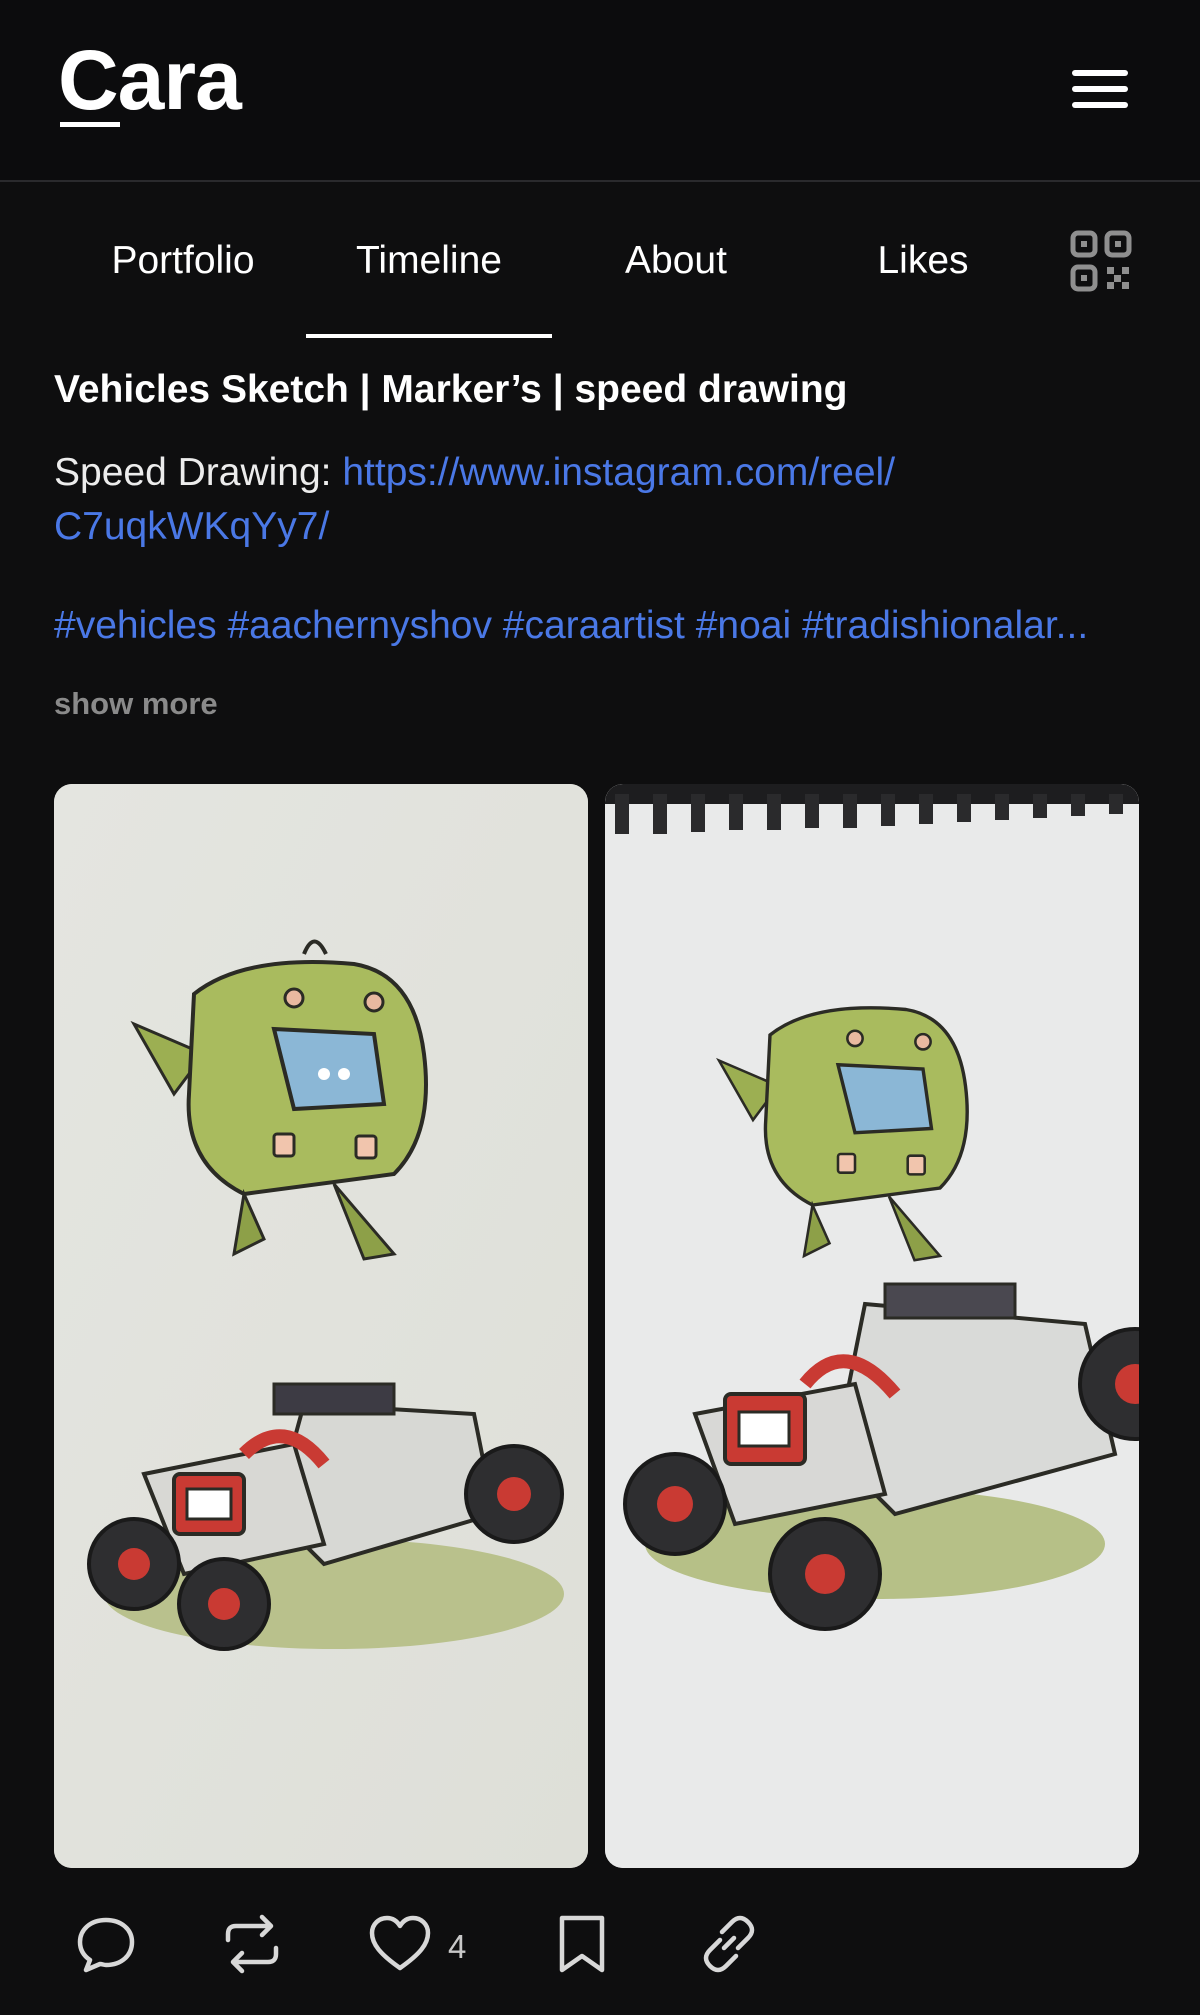 This screenshot has height=2015, width=1200. I want to click on hashtag: #aachernyshov, so click(359, 625).